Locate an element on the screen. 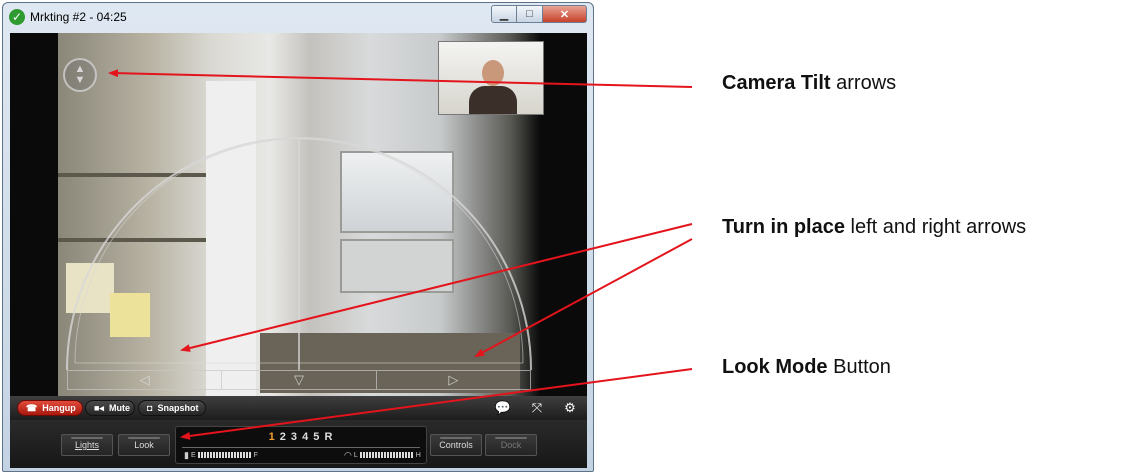 The height and width of the screenshot is (474, 1135). drive-button-bar: ◁ ▽ ▷ is located at coordinates (299, 380).